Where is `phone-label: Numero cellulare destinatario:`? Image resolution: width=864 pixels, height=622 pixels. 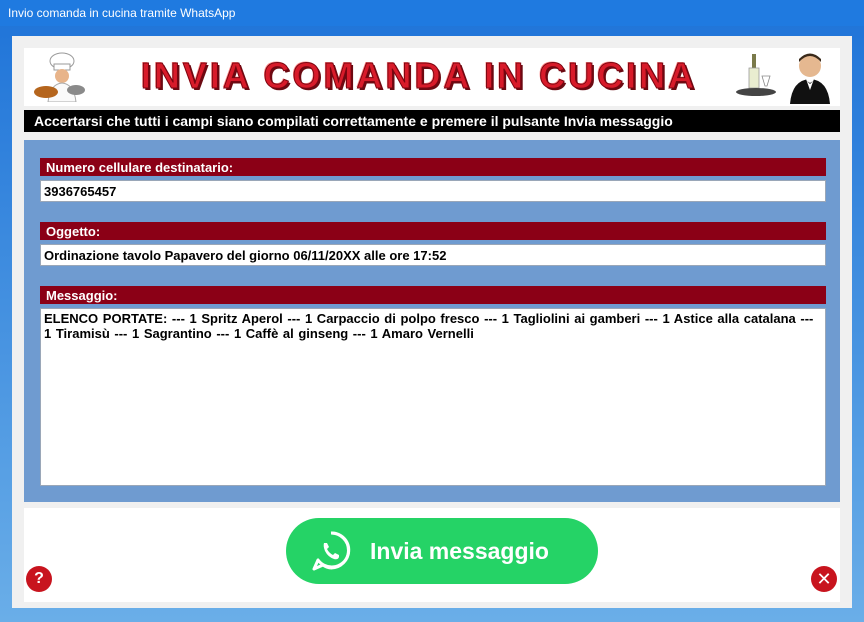
phone-label: Numero cellulare destinatario: is located at coordinates (433, 167).